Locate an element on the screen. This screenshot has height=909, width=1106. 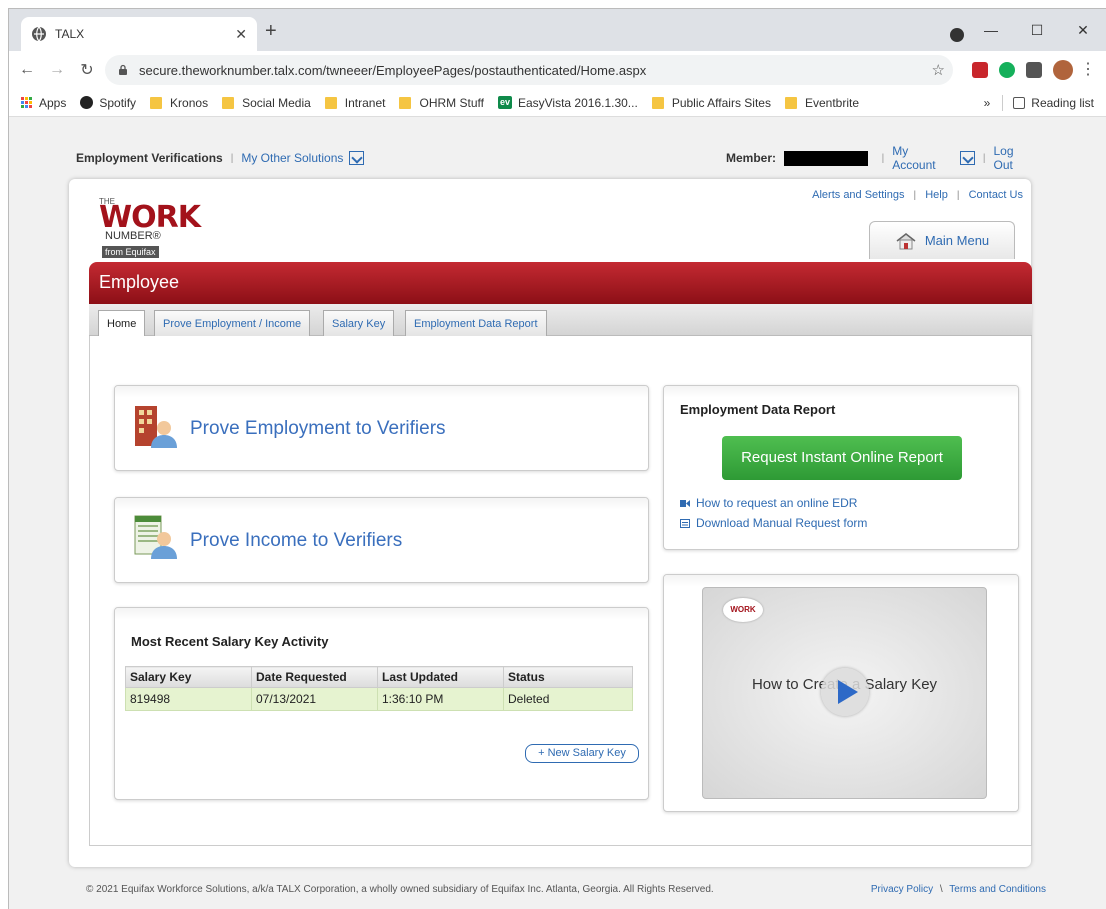
bookmark-apps: Apps is located at coordinates (43, 103).